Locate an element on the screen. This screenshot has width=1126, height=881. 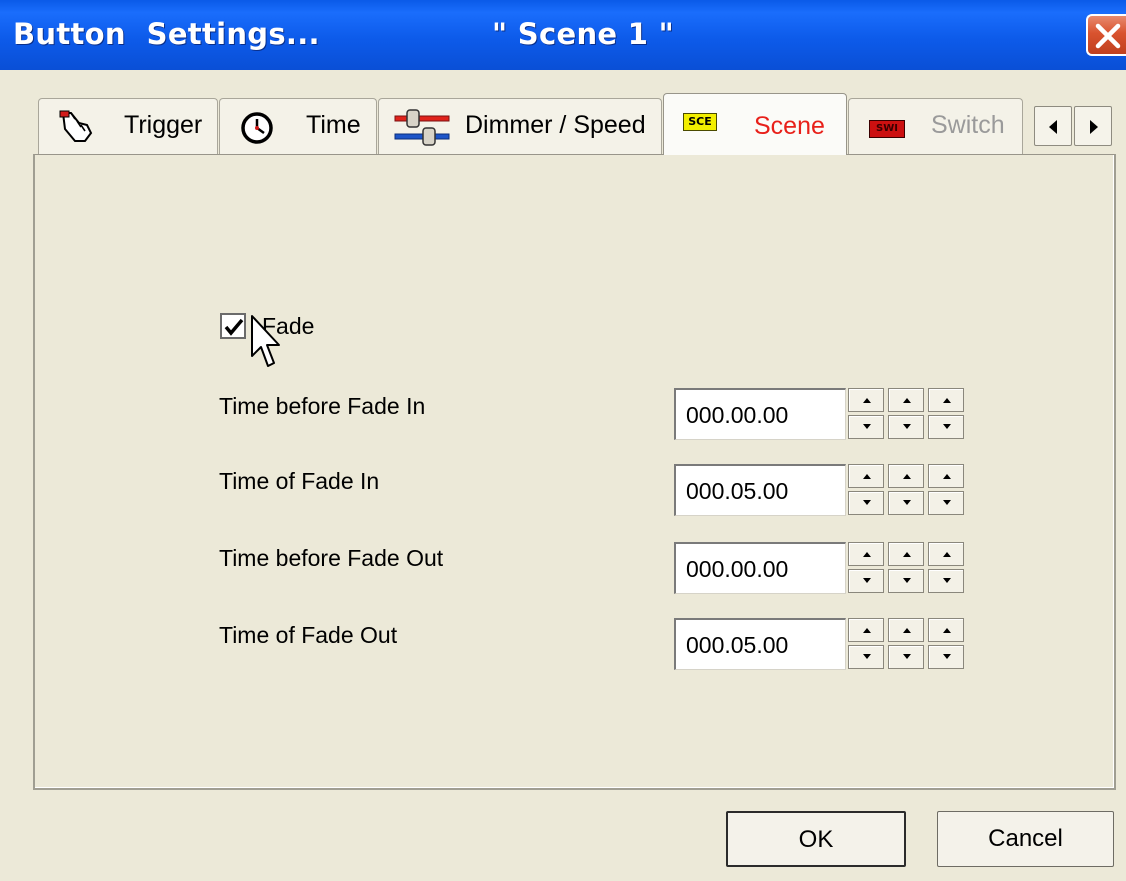
time-of-fade-out-field: 000.05.00 is located at coordinates (760, 644).